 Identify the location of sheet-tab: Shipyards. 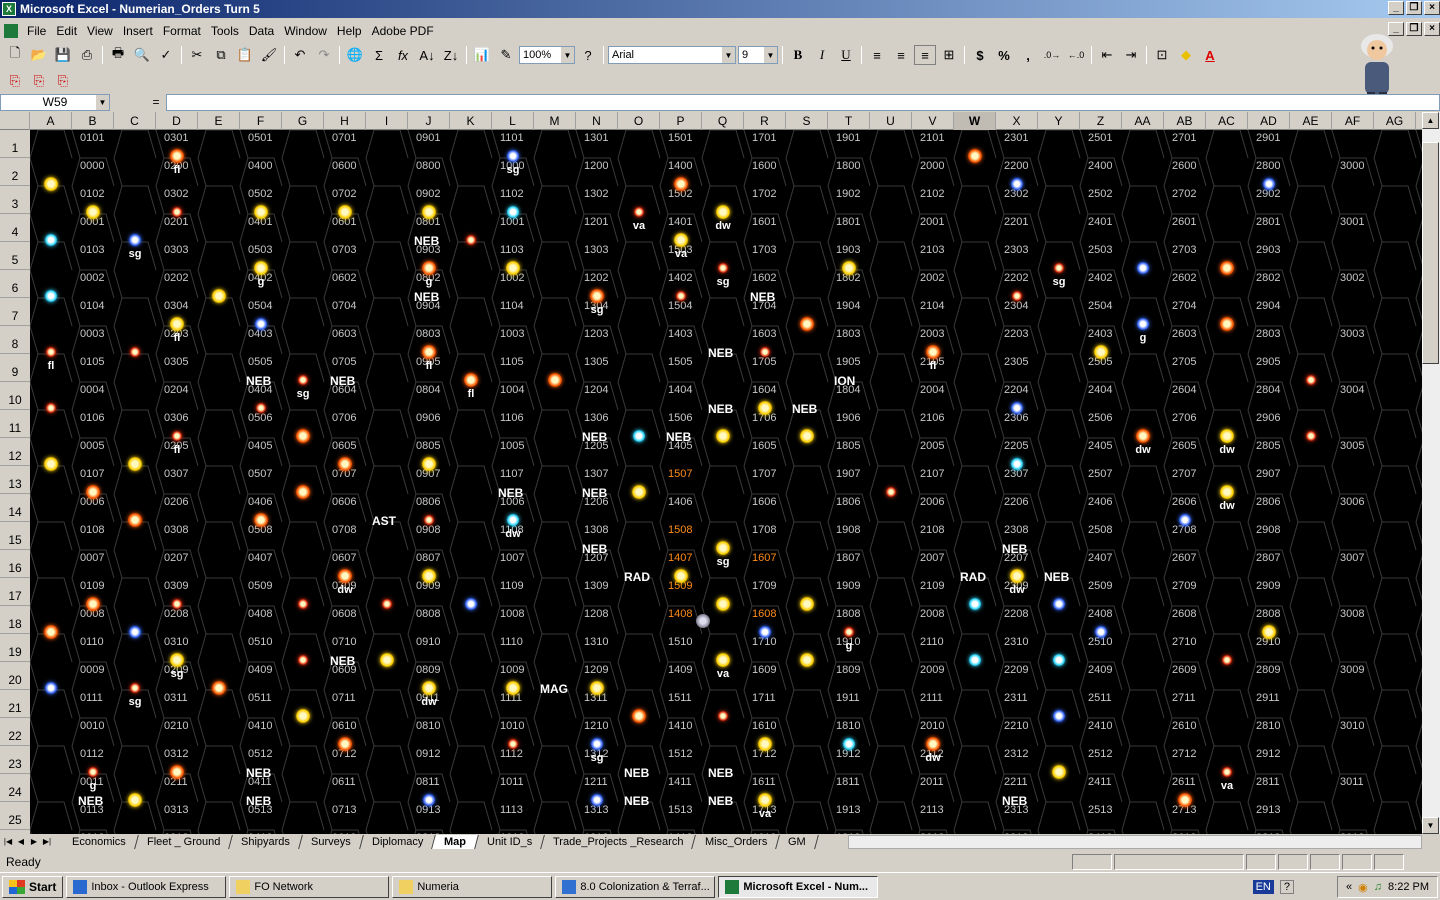
(266, 842).